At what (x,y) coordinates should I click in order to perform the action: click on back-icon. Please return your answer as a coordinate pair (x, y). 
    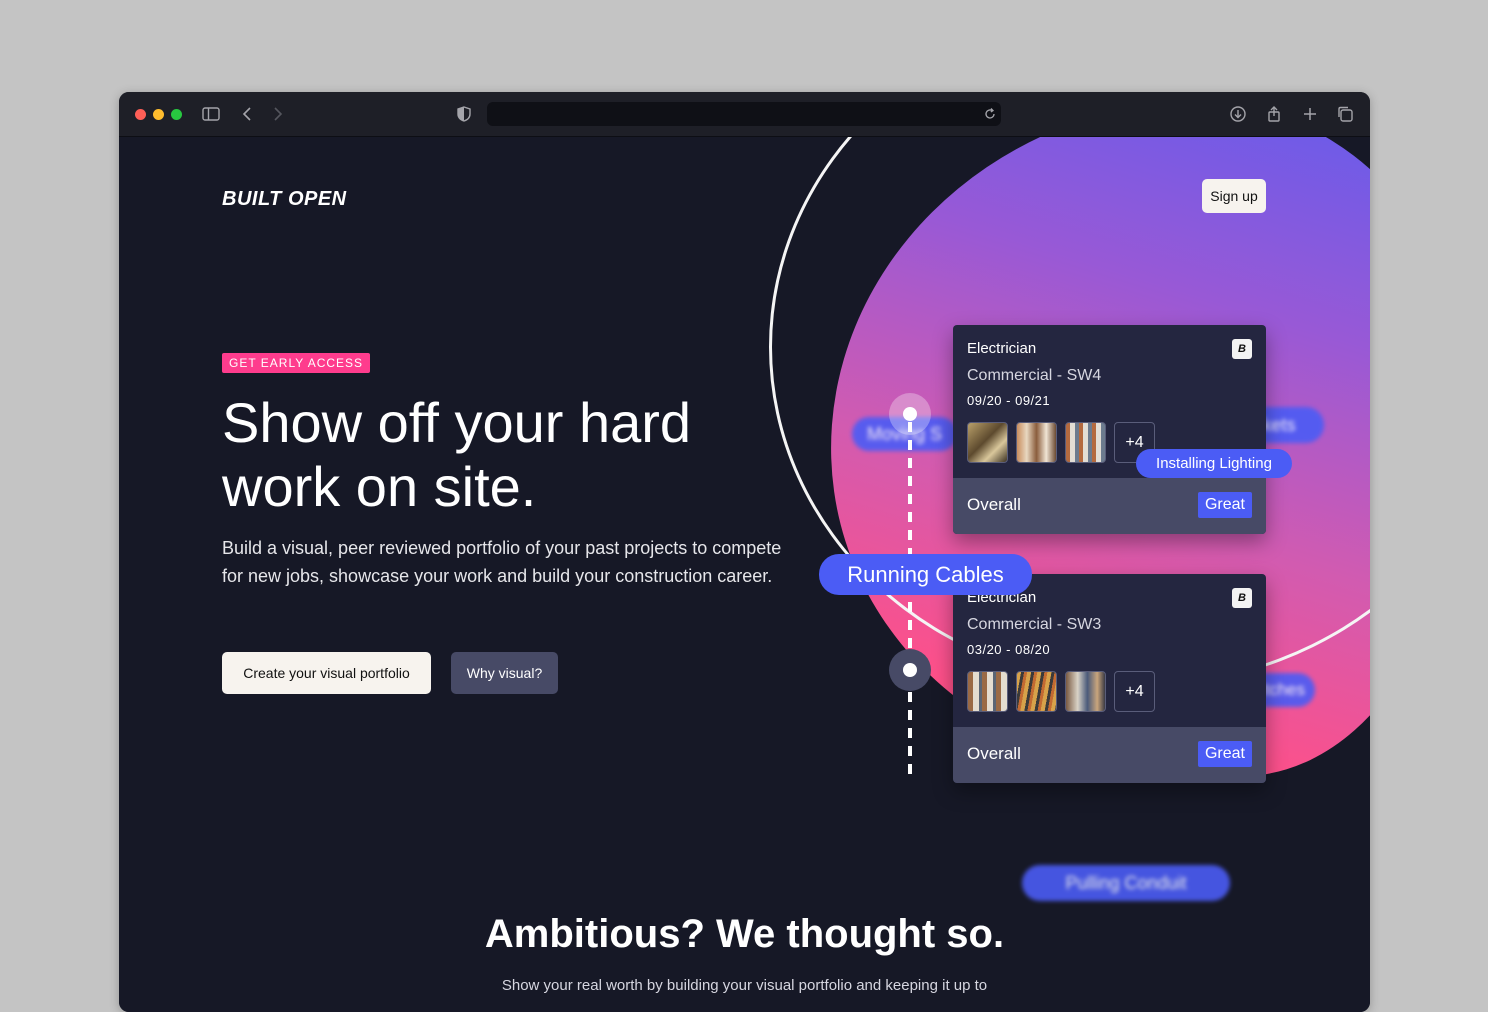
    Looking at the image, I should click on (248, 114).